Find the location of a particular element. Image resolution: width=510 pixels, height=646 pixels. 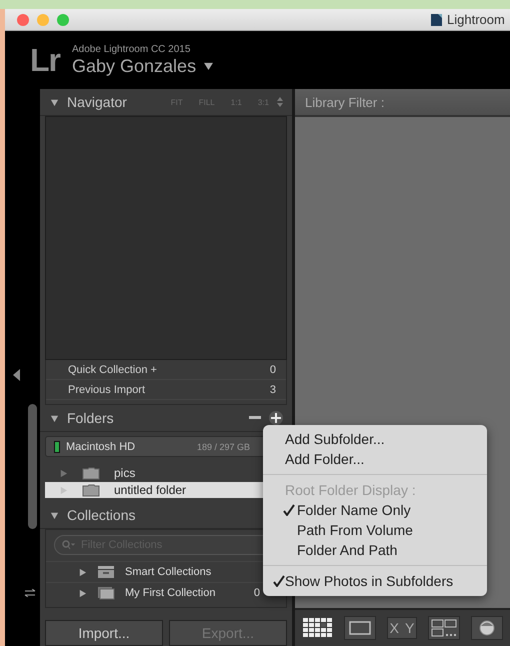

window-title: Lightroom is located at coordinates (476, 19).